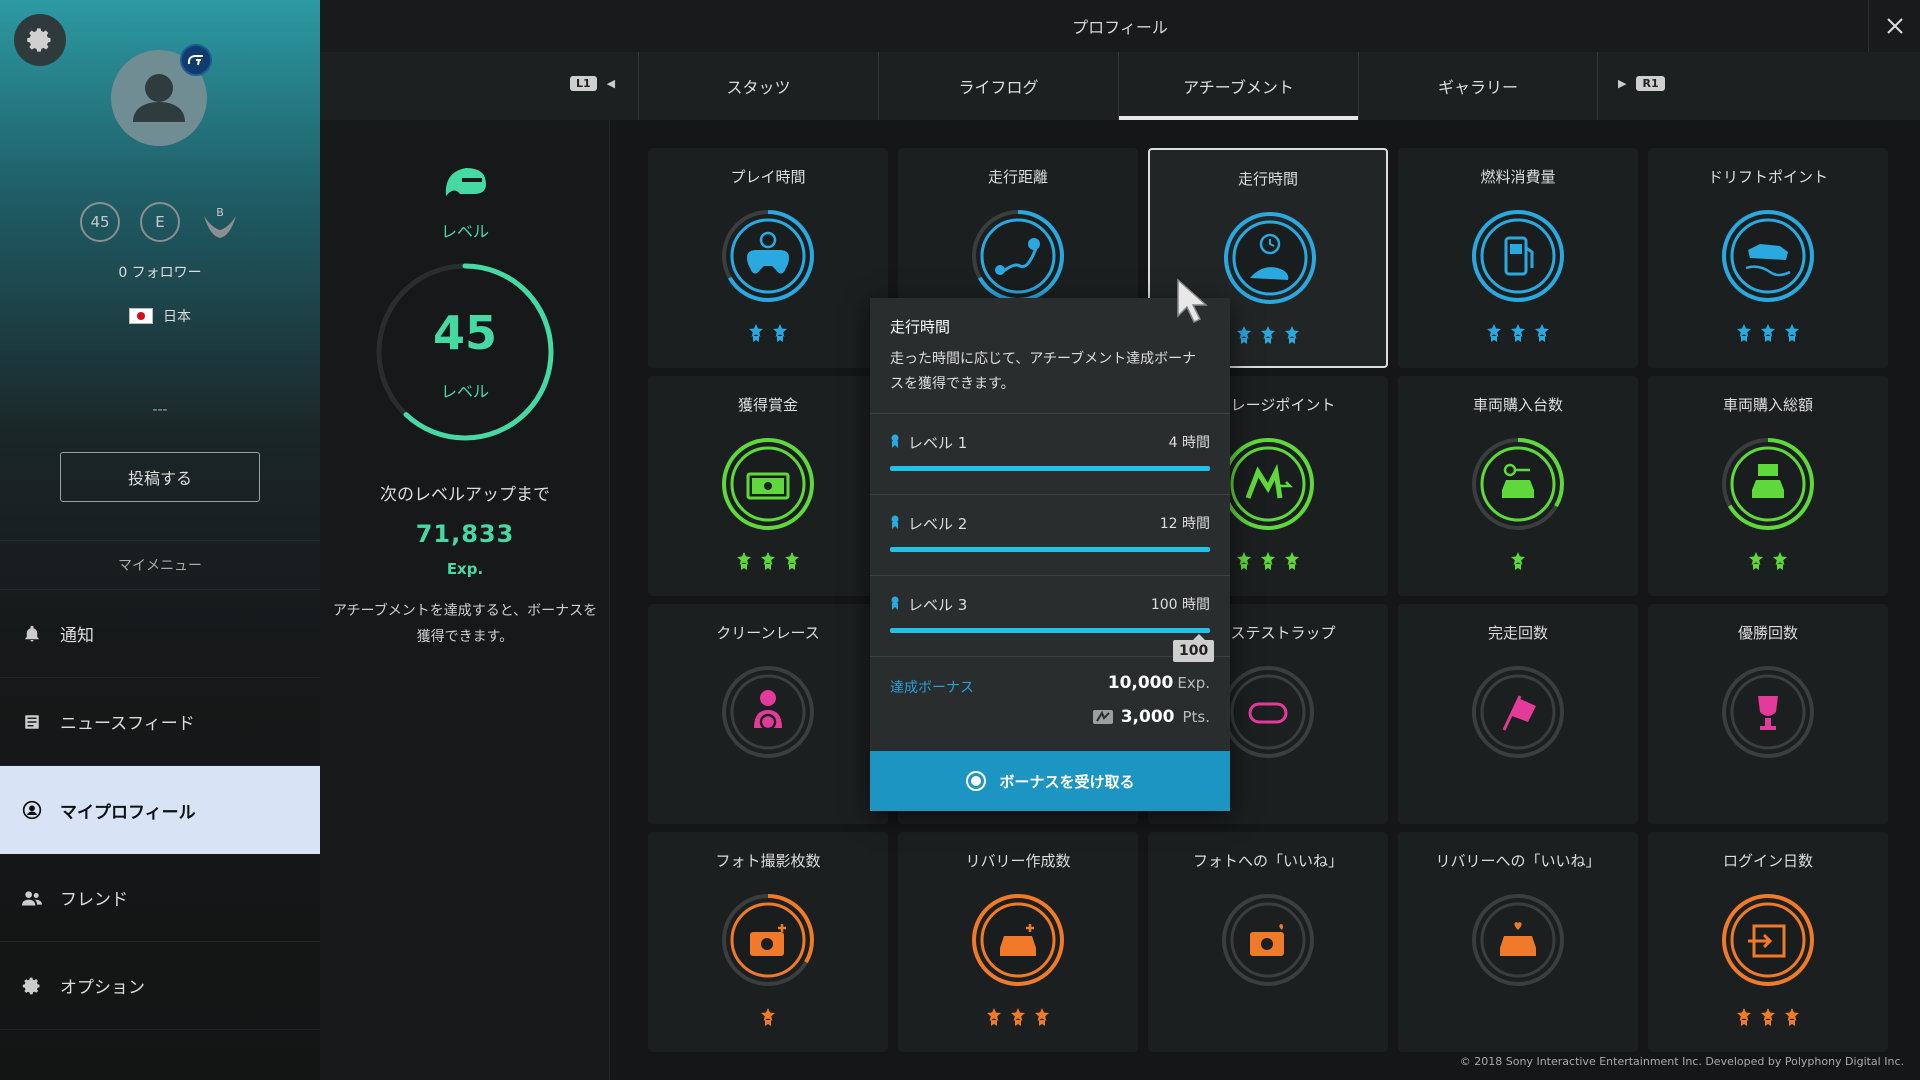 The height and width of the screenshot is (1080, 1920). What do you see at coordinates (1050, 453) in the screenshot?
I see `tooltip-level-row: レベル 1 4 時間` at bounding box center [1050, 453].